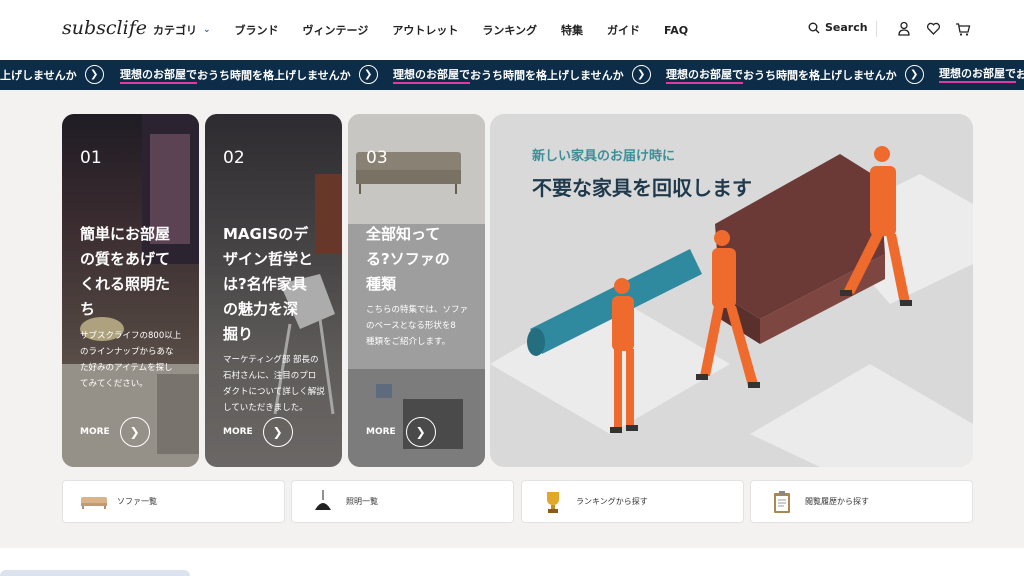  I want to click on clipboard-icon, so click(782, 502).